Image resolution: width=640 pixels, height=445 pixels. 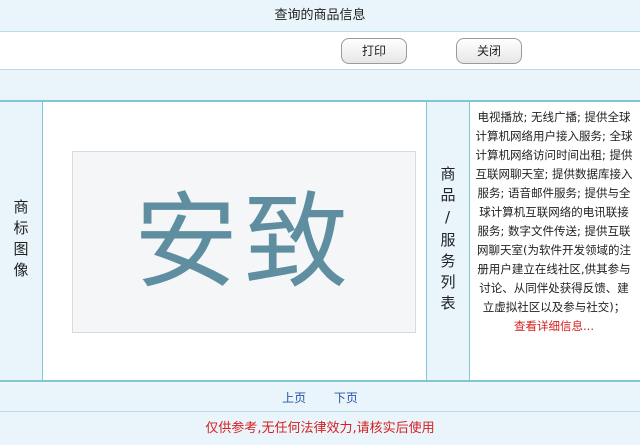 I want to click on trademark-label-cell: 商标图像, so click(x=21, y=241).